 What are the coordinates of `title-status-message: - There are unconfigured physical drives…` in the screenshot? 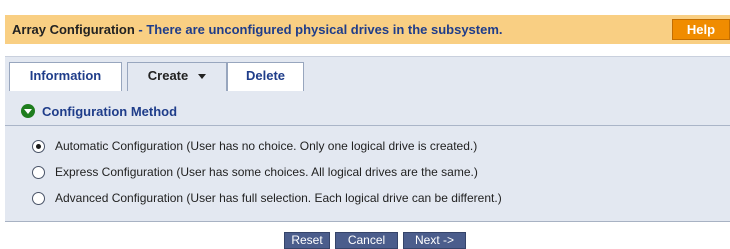 It's located at (318, 29).